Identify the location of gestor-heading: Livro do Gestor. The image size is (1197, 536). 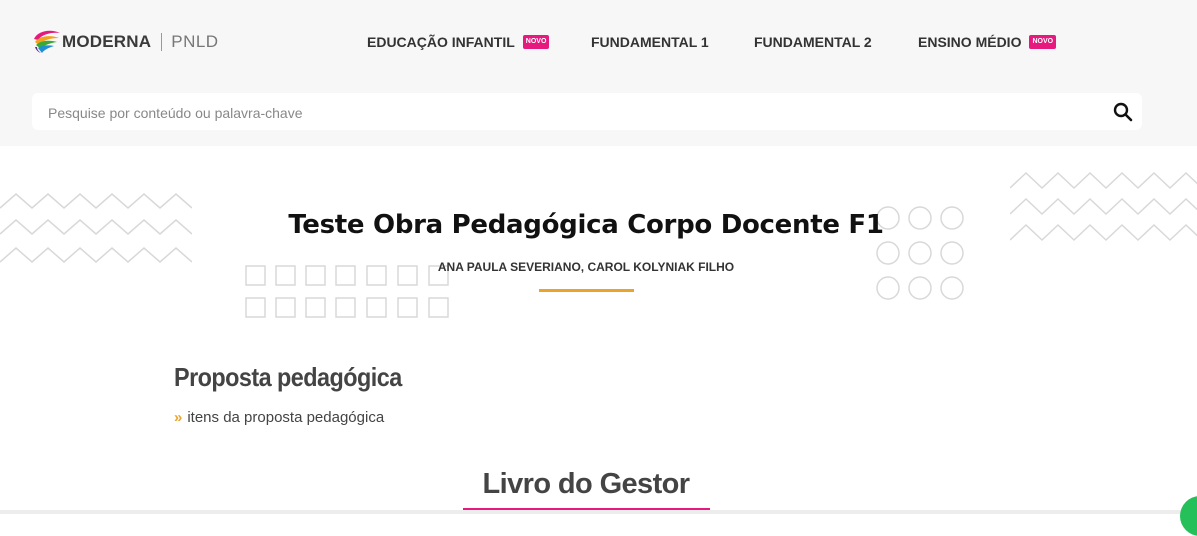
(586, 484).